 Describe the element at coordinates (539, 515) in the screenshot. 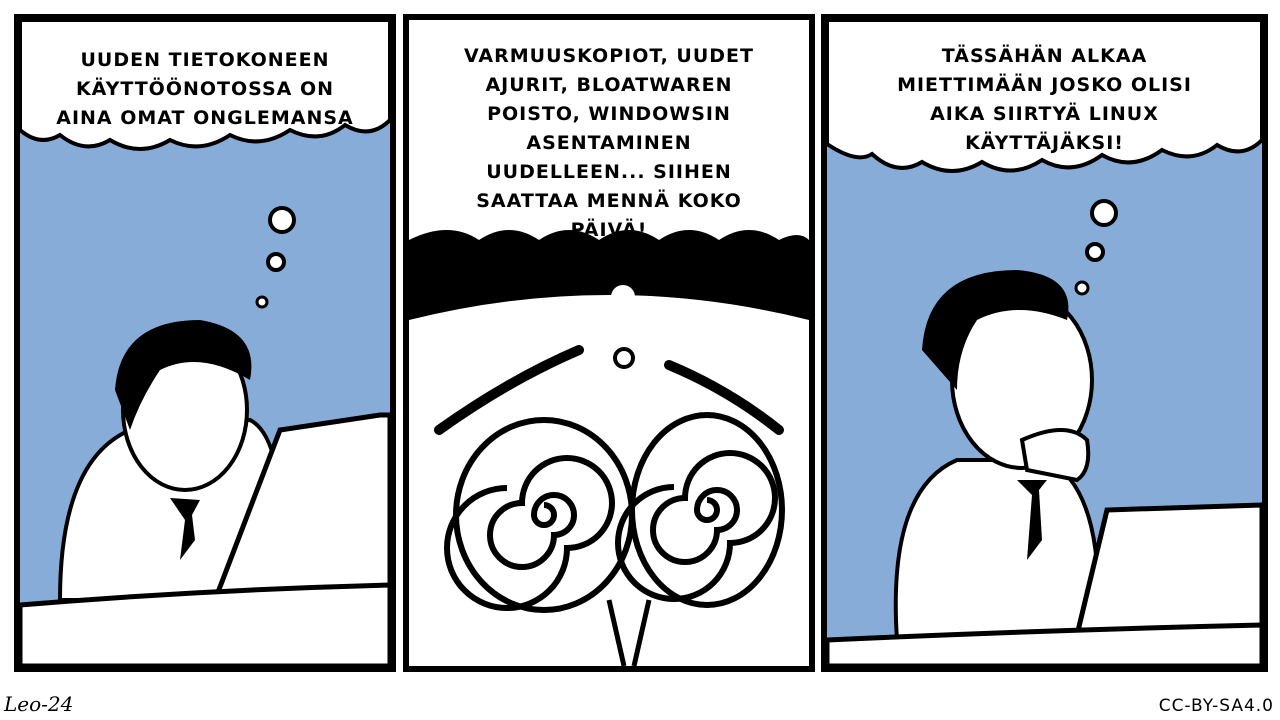

I see `spiral-eye-left-icon` at that location.